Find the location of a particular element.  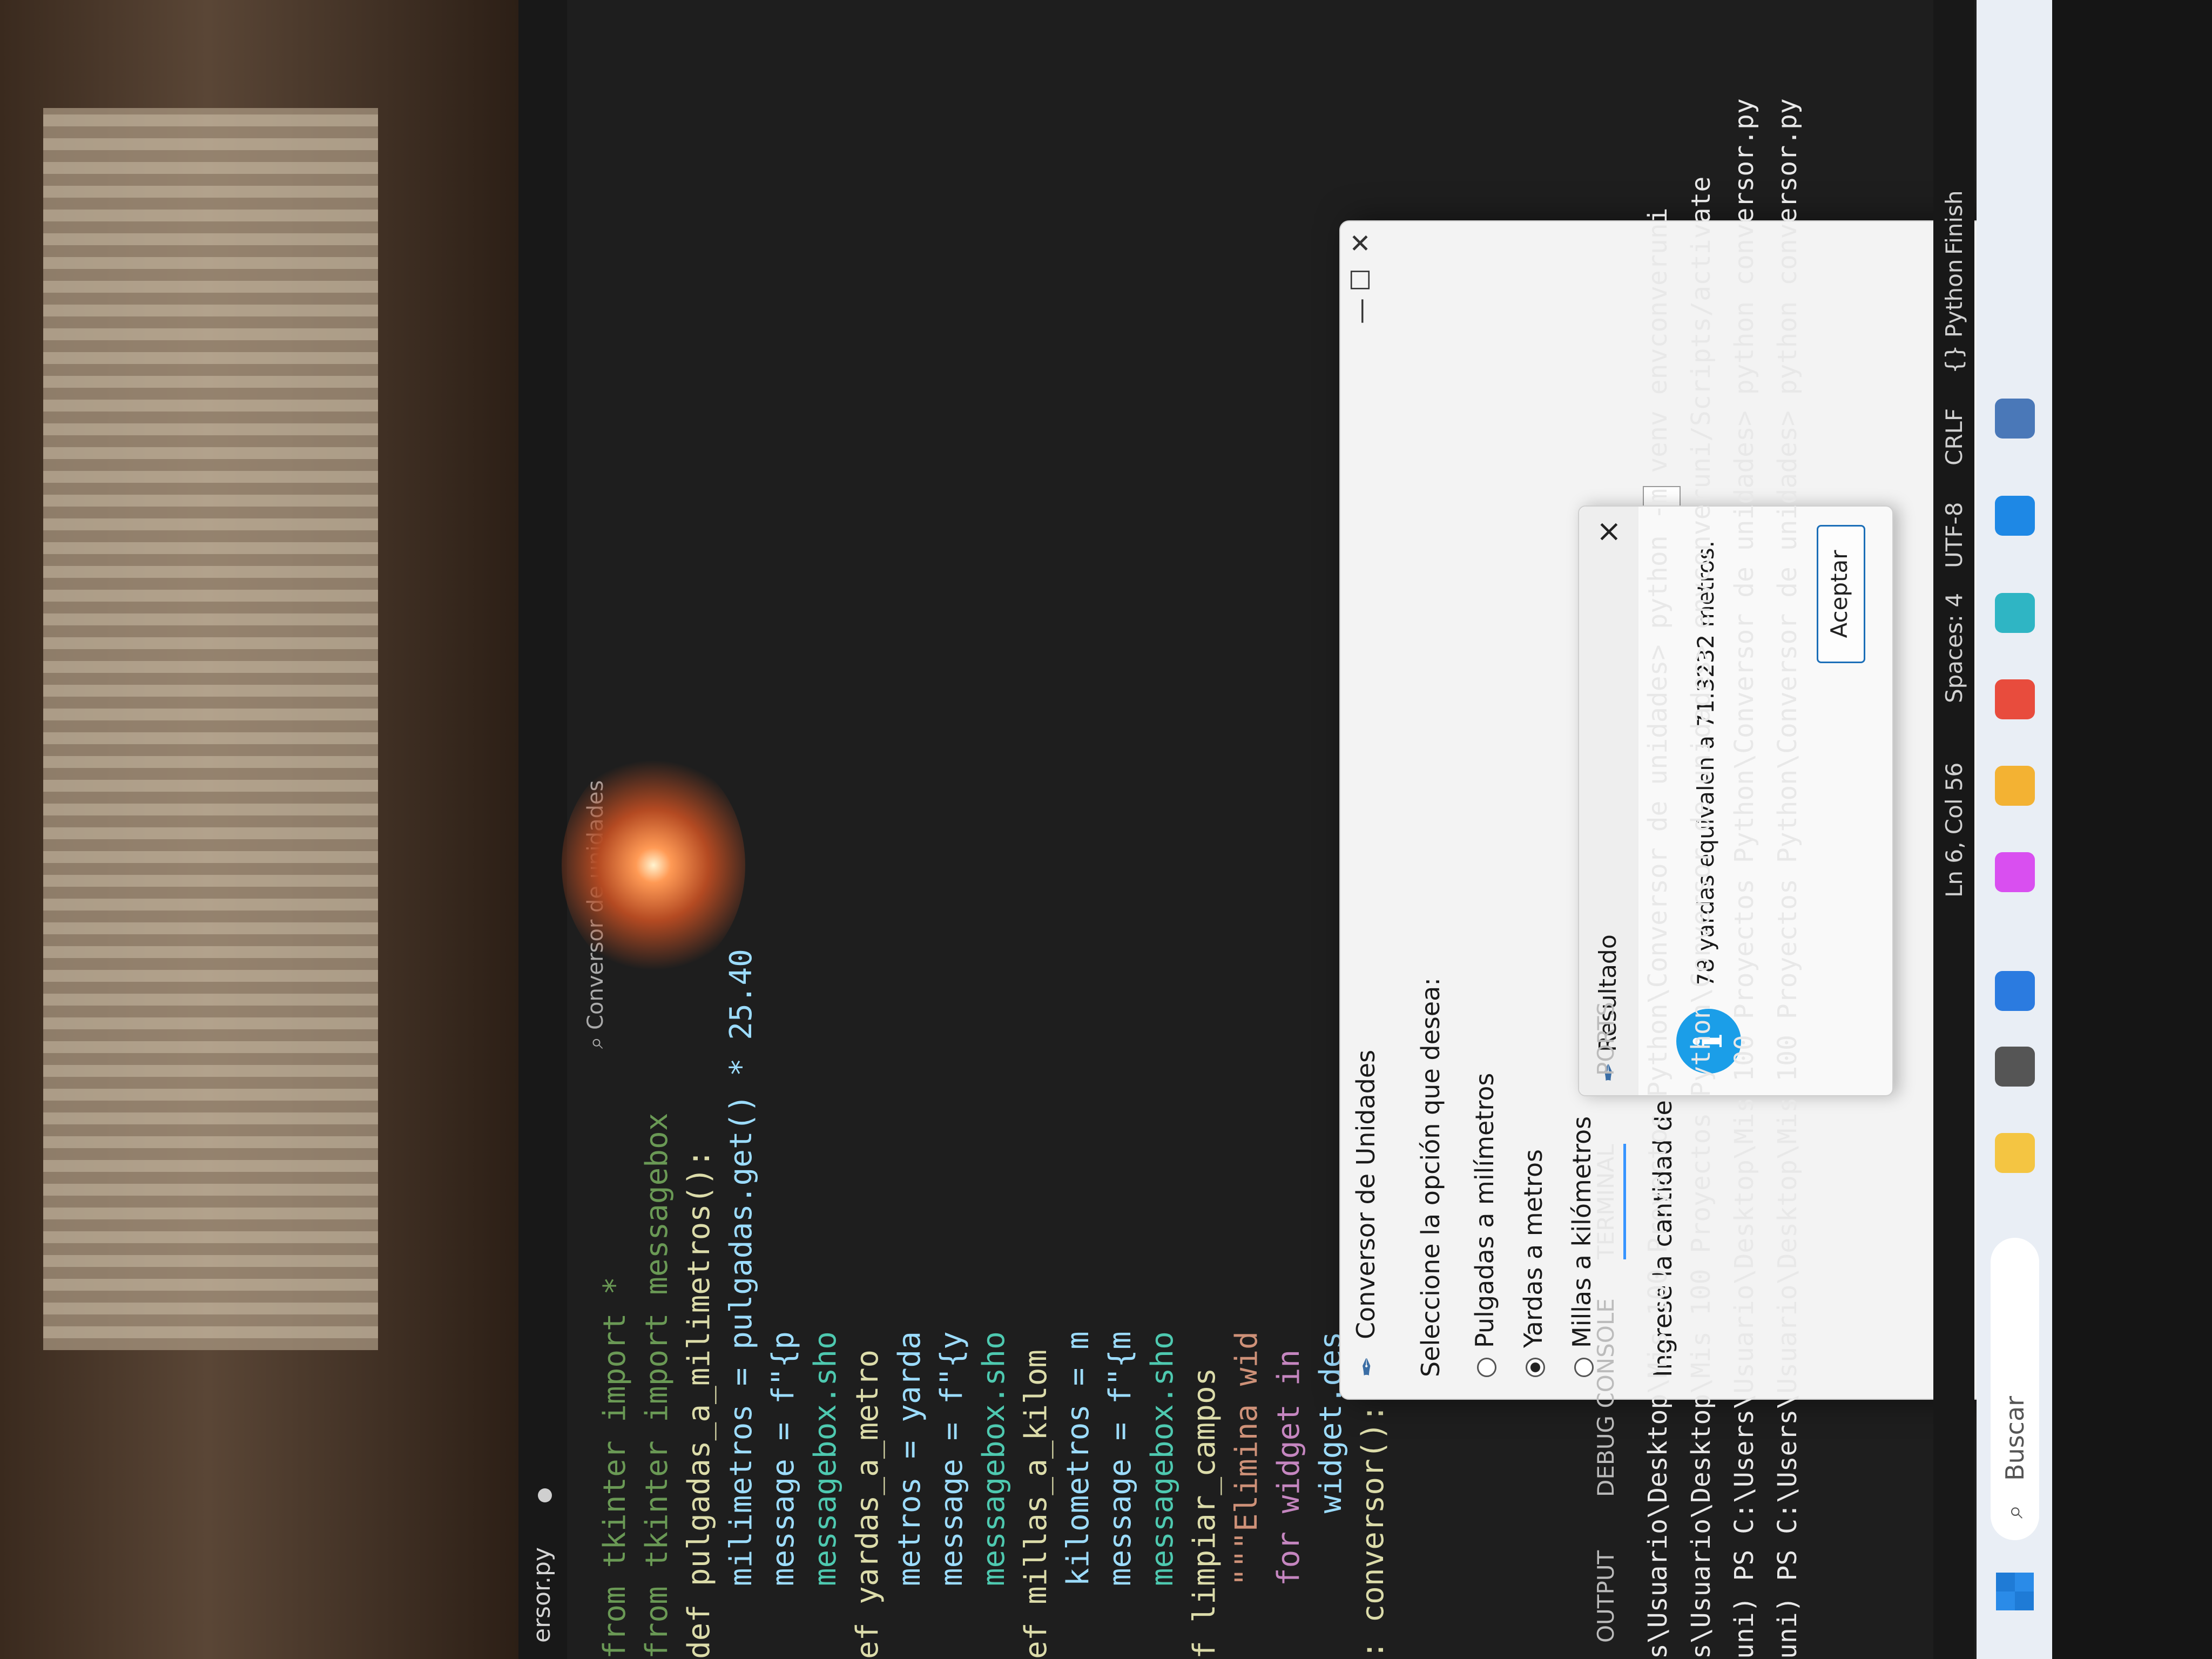

close-icon: ✕ is located at coordinates (1361, 243).